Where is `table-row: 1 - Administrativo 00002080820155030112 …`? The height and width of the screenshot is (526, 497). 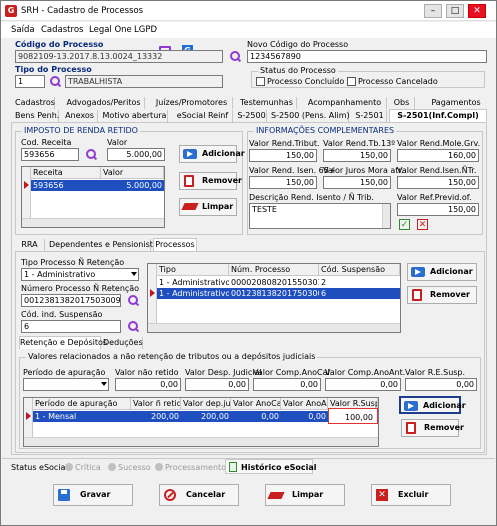
table-row: 1 - Administrativo 00002080820155030112 … is located at coordinates (278, 282).